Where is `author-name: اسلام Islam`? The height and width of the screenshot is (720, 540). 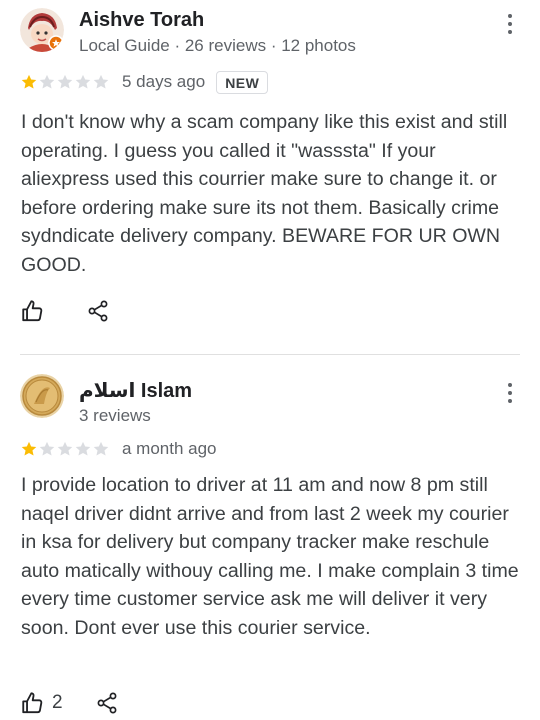
author-name: اسلام Islam is located at coordinates (135, 390).